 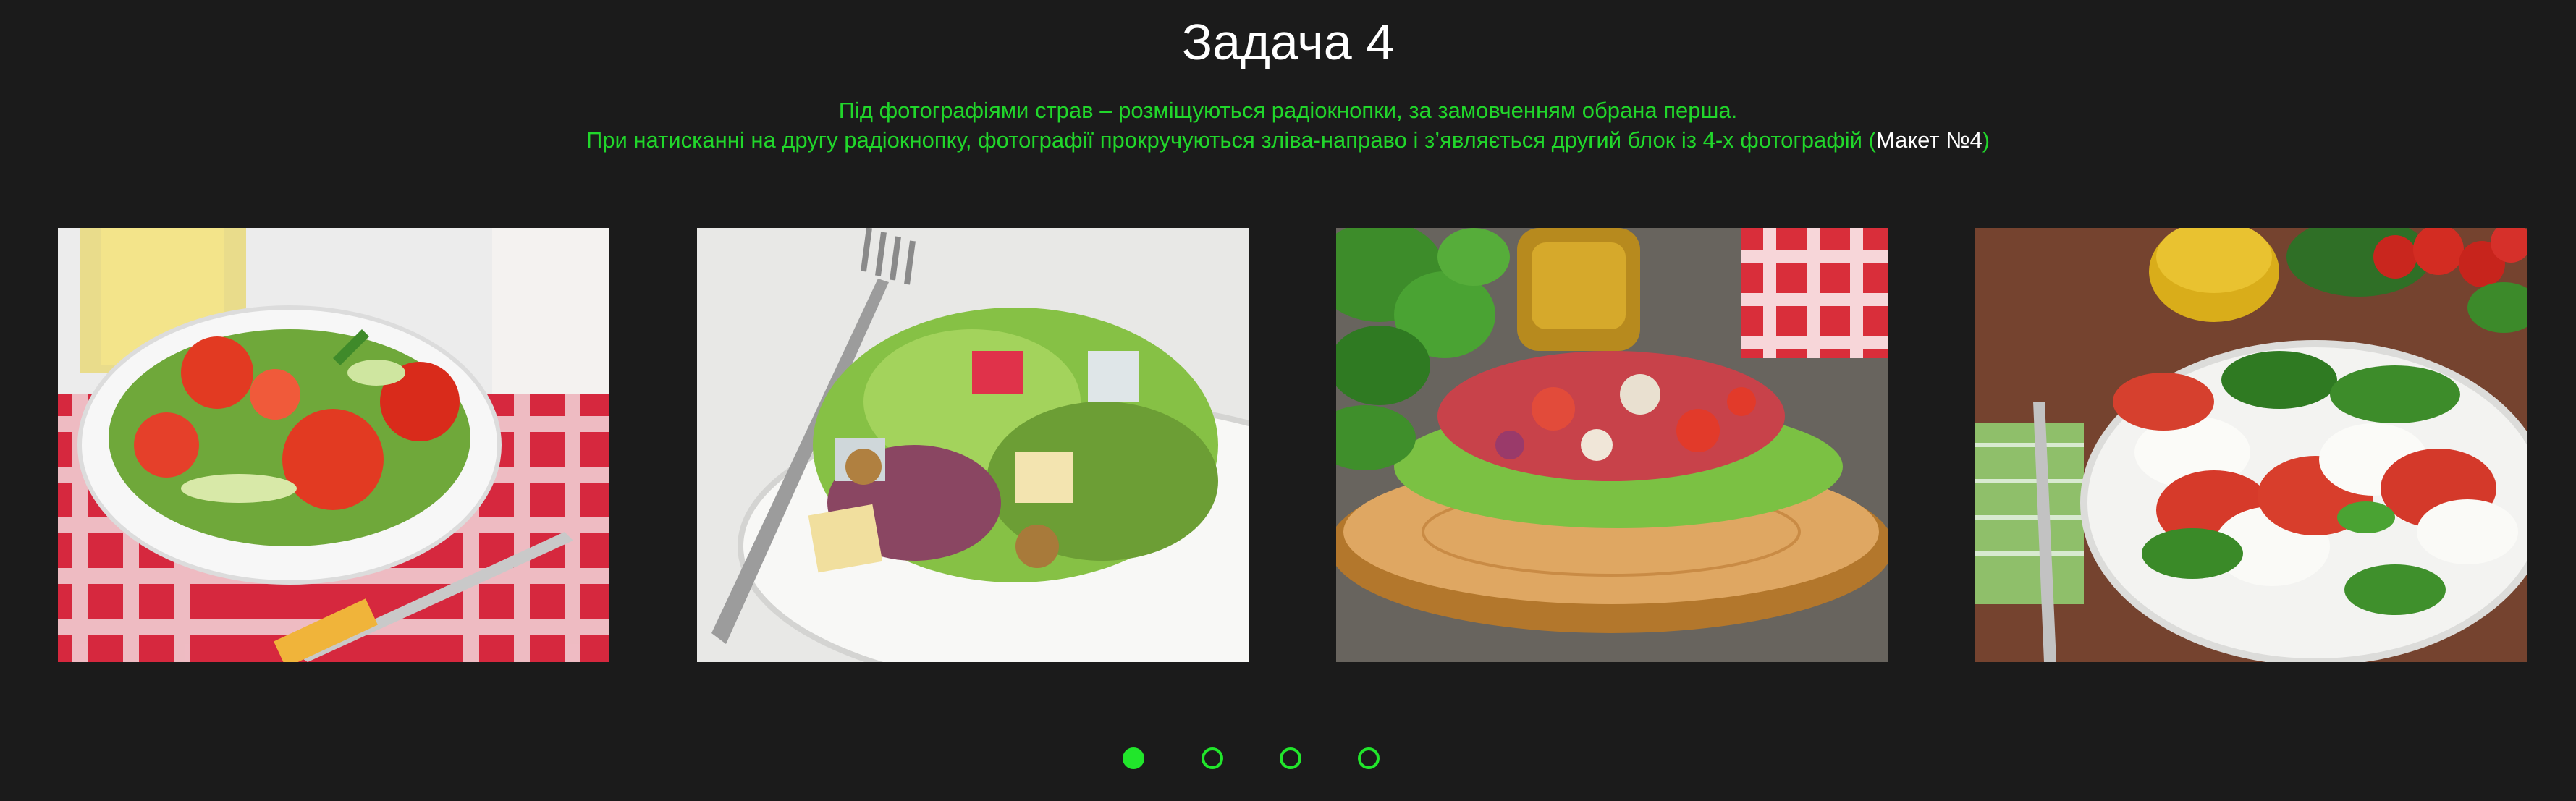 I want to click on salad-photo-bruschetta-on-wood-icon, so click(x=1612, y=445).